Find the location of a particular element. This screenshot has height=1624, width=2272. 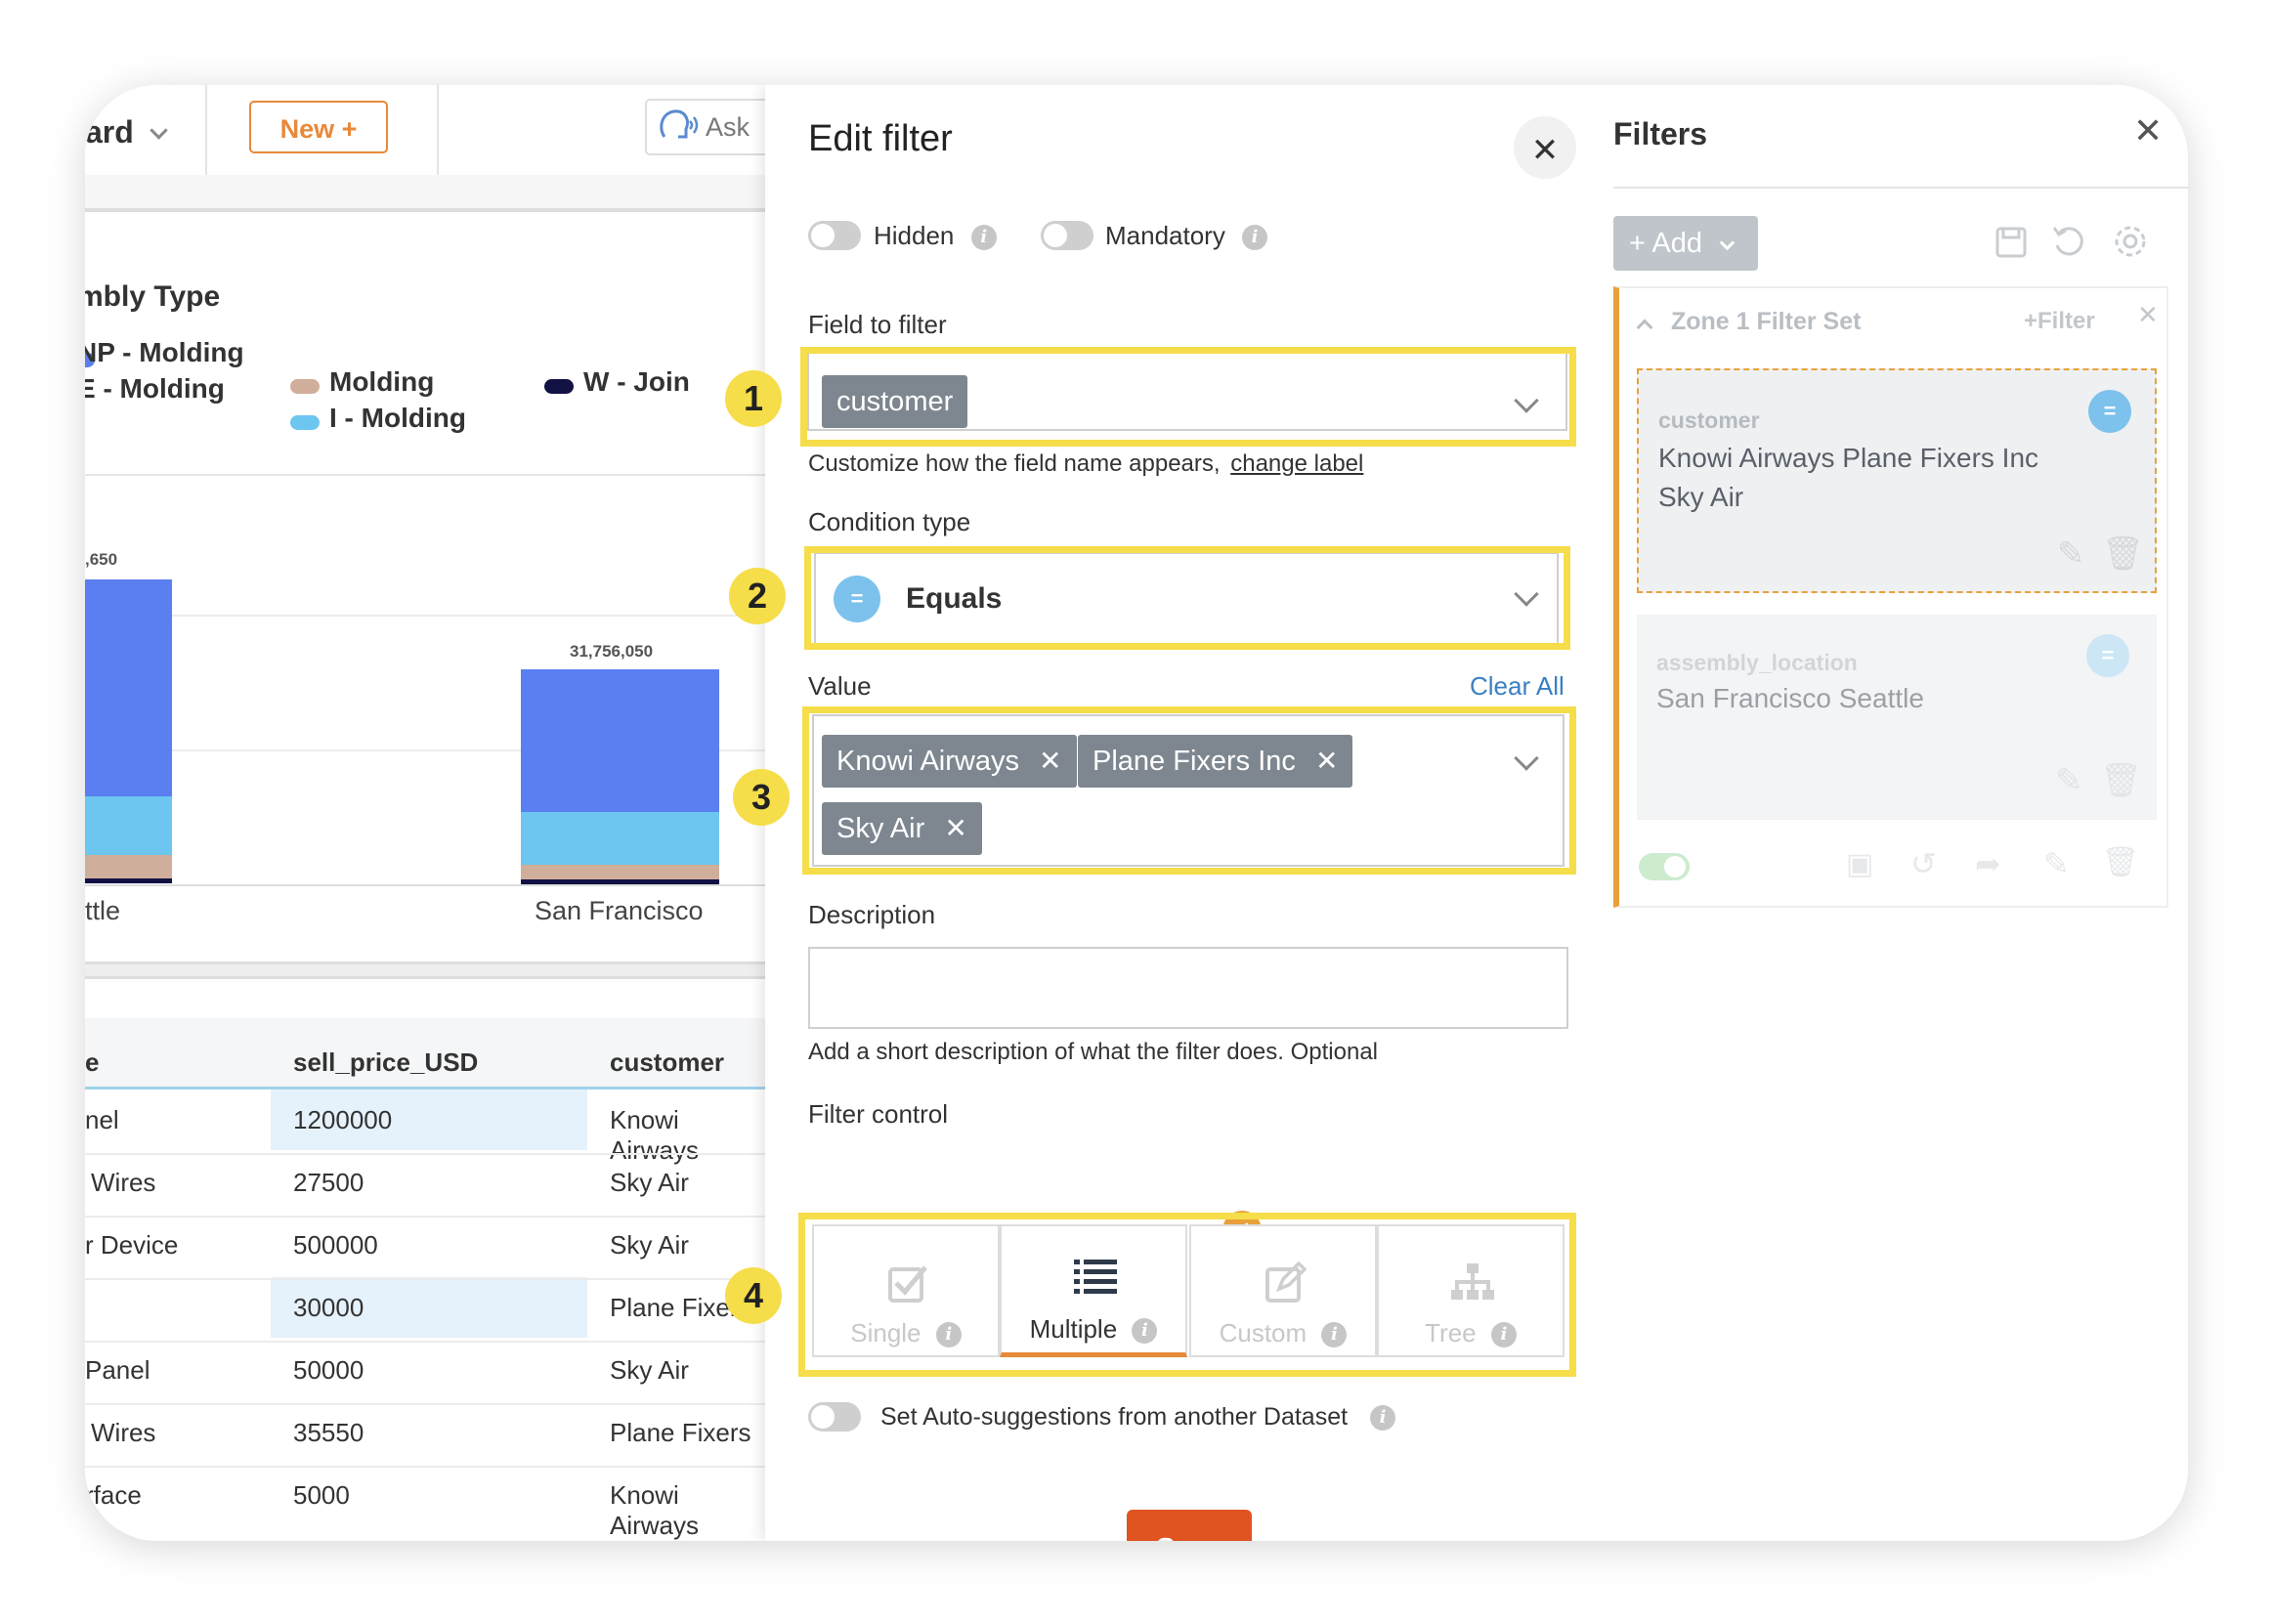

table-header-partial: e is located at coordinates (92, 1063).